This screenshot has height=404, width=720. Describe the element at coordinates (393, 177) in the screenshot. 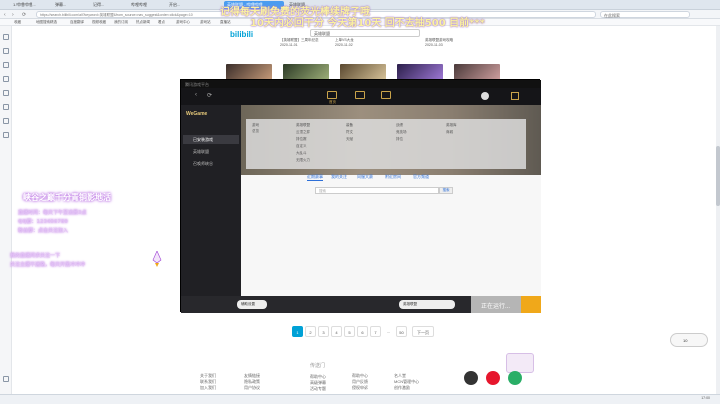

I see `tab-filter: 附近房间` at that location.